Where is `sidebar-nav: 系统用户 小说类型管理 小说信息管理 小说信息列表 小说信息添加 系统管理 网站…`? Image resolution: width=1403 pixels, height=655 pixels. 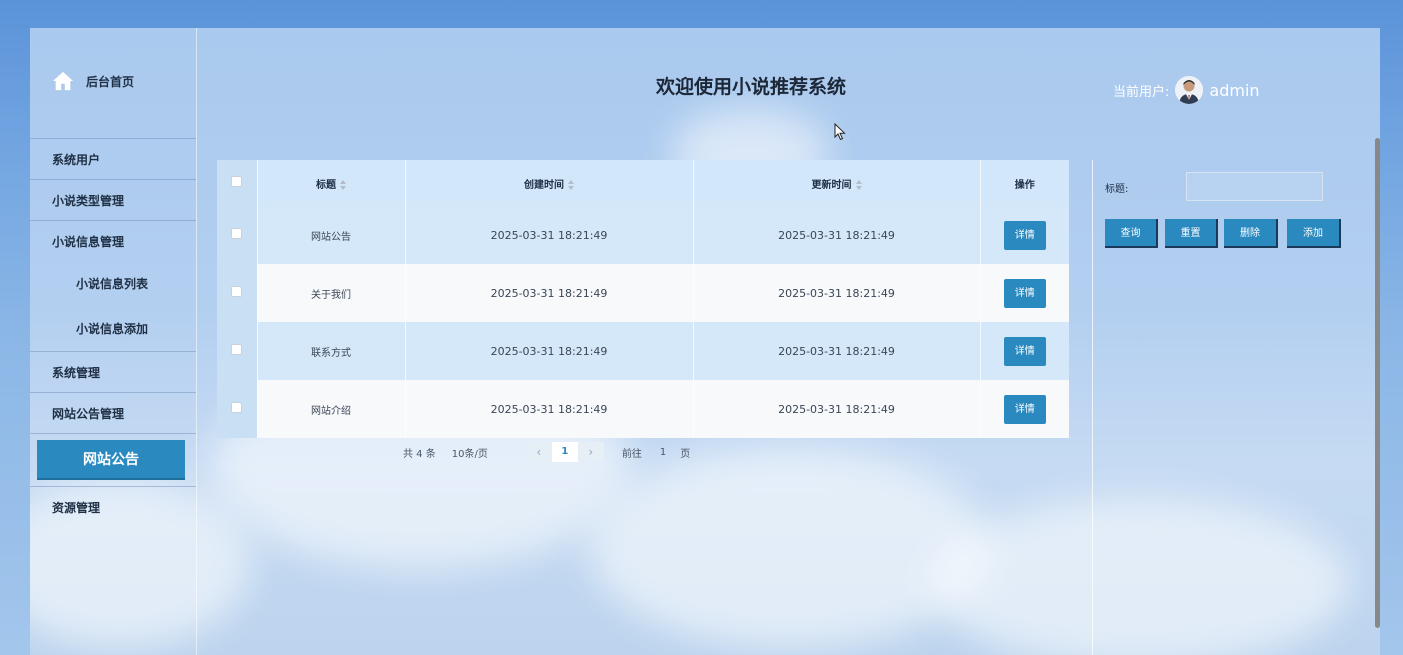
sidebar-nav: 系统用户 小说类型管理 小说信息管理 小说信息列表 小说信息添加 系统管理 网站… is located at coordinates (113, 332).